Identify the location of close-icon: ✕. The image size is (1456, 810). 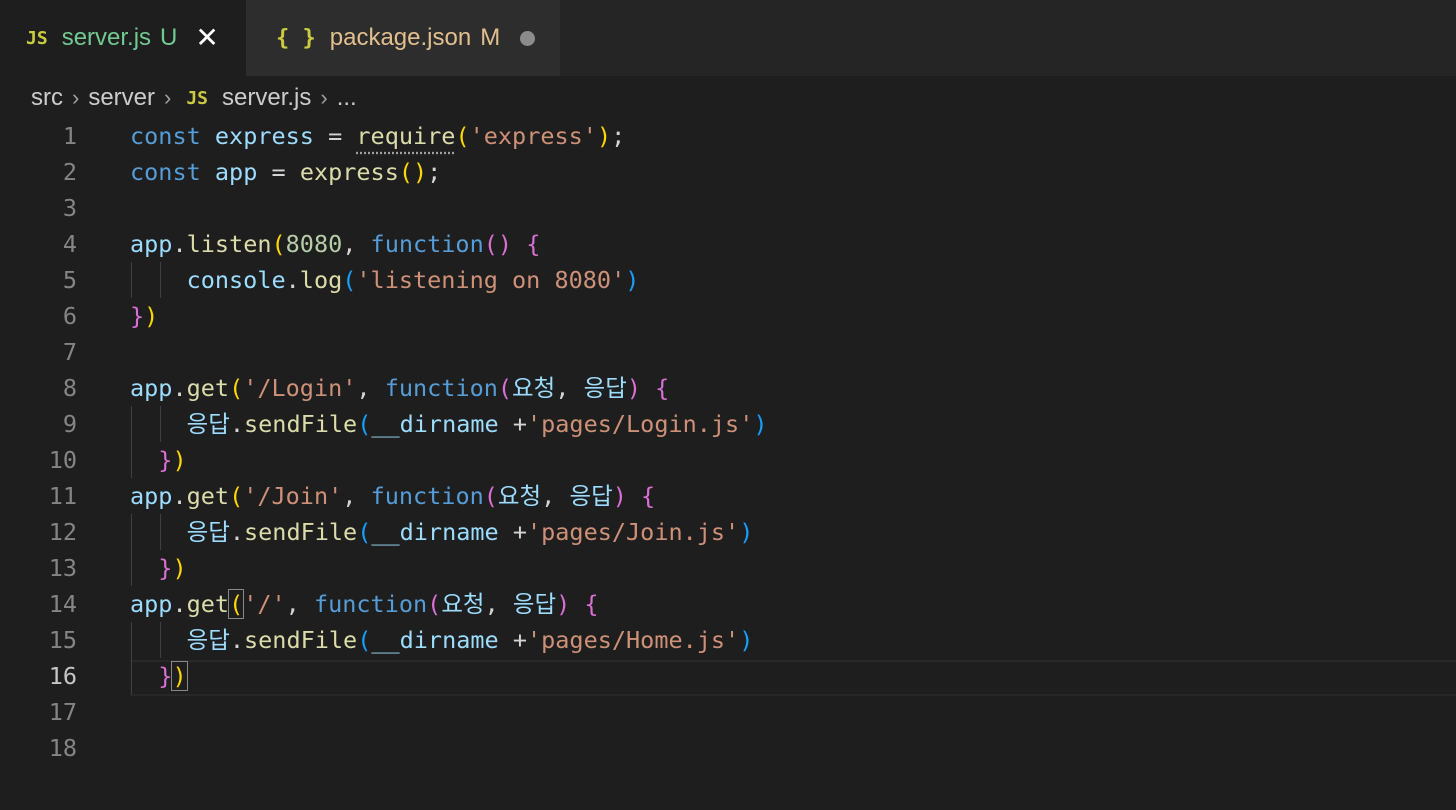
(206, 38).